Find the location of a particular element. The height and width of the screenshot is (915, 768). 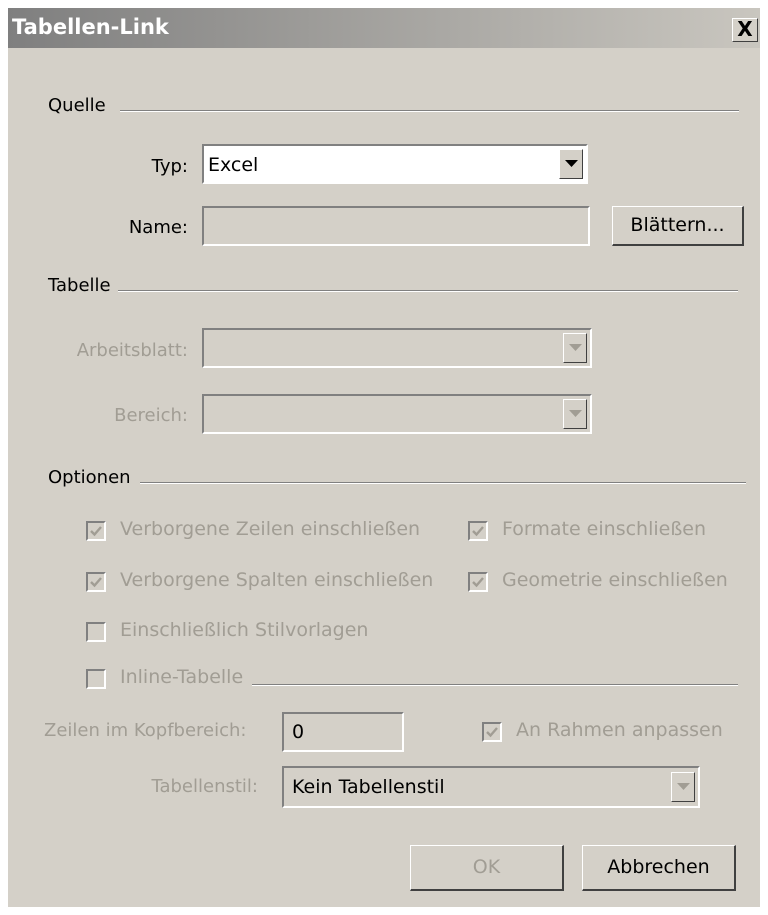

name-field is located at coordinates (396, 226).